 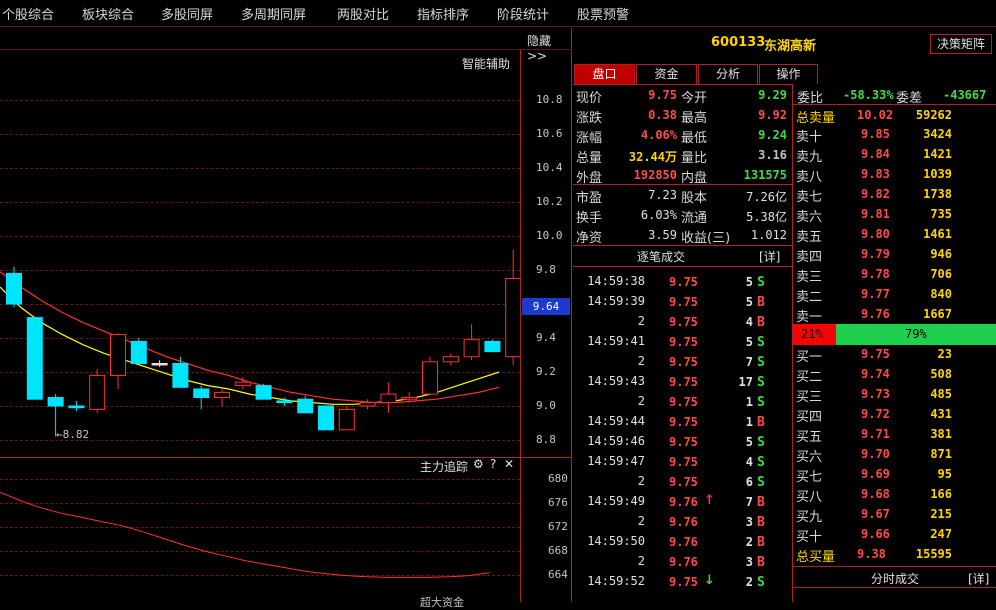 I want to click on quote-field-row: 总量 32.44万 量比 3.16, so click(x=682, y=156).